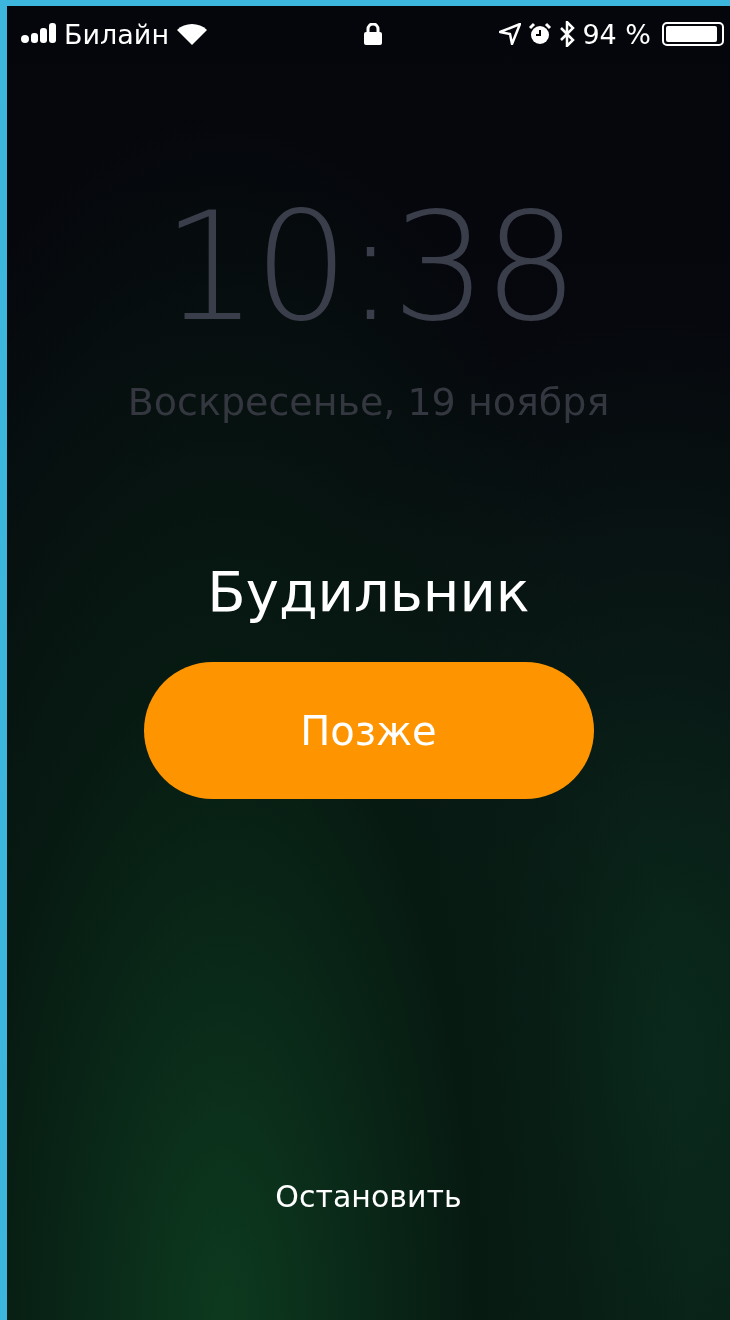  What do you see at coordinates (510, 34) in the screenshot?
I see `location-icon` at bounding box center [510, 34].